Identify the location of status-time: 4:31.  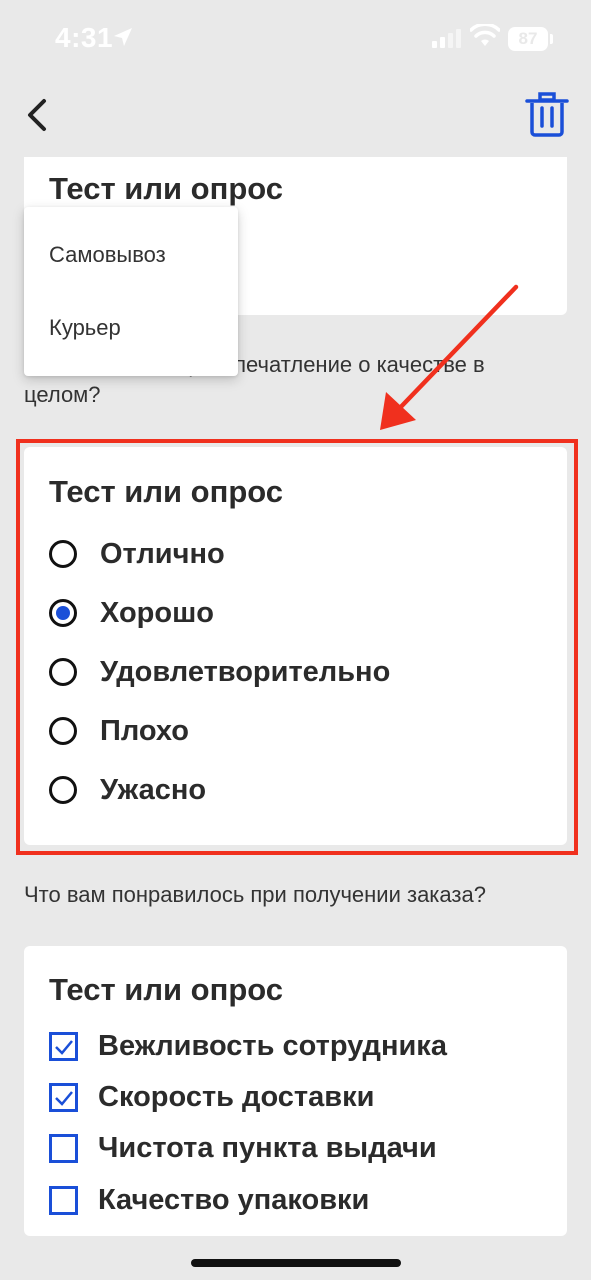
(84, 37).